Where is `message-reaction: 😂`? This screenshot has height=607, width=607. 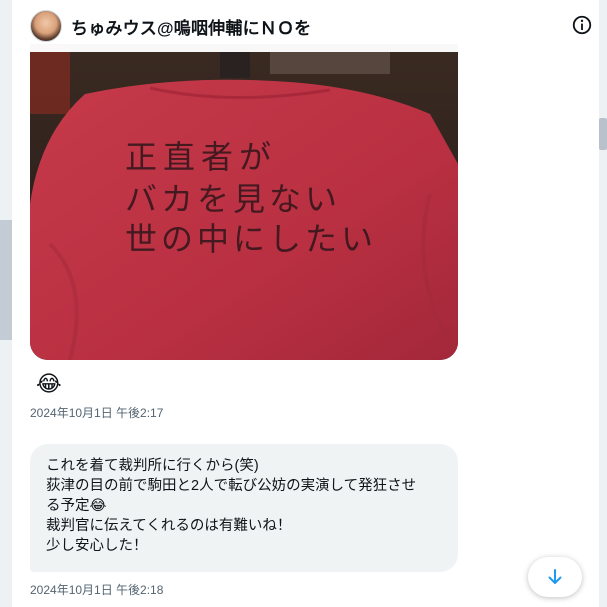
message-reaction: 😂 is located at coordinates (49, 384).